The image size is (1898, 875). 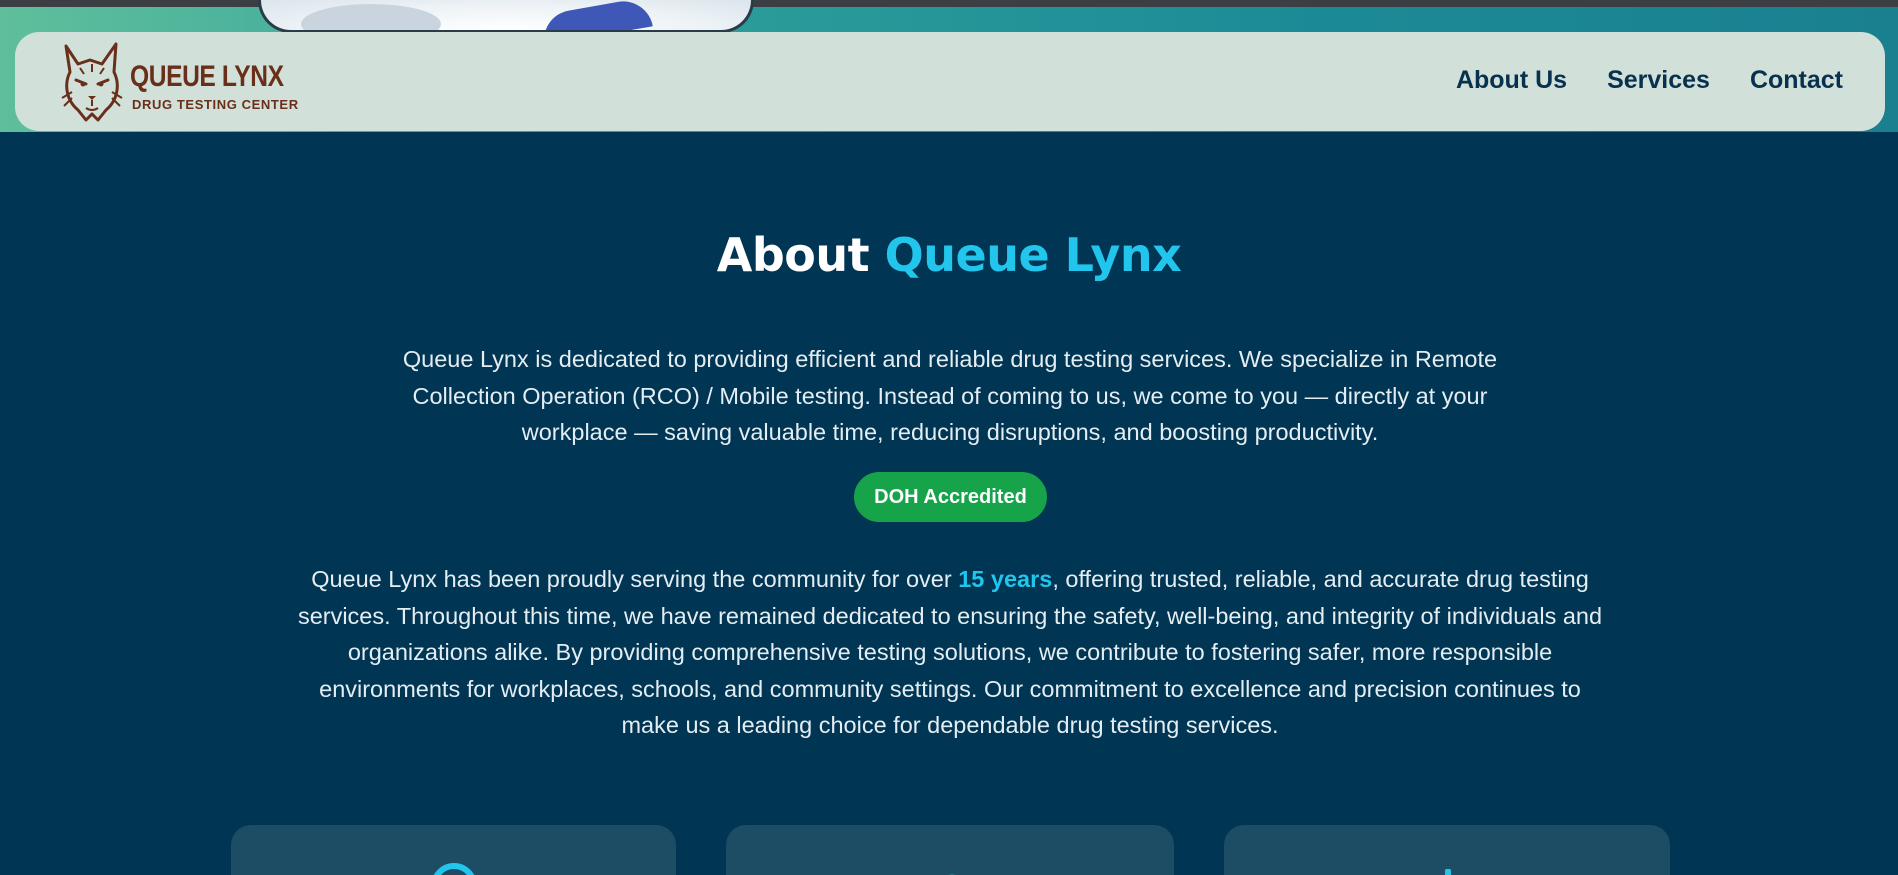 What do you see at coordinates (1658, 80) in the screenshot?
I see `nav-link-services: Services` at bounding box center [1658, 80].